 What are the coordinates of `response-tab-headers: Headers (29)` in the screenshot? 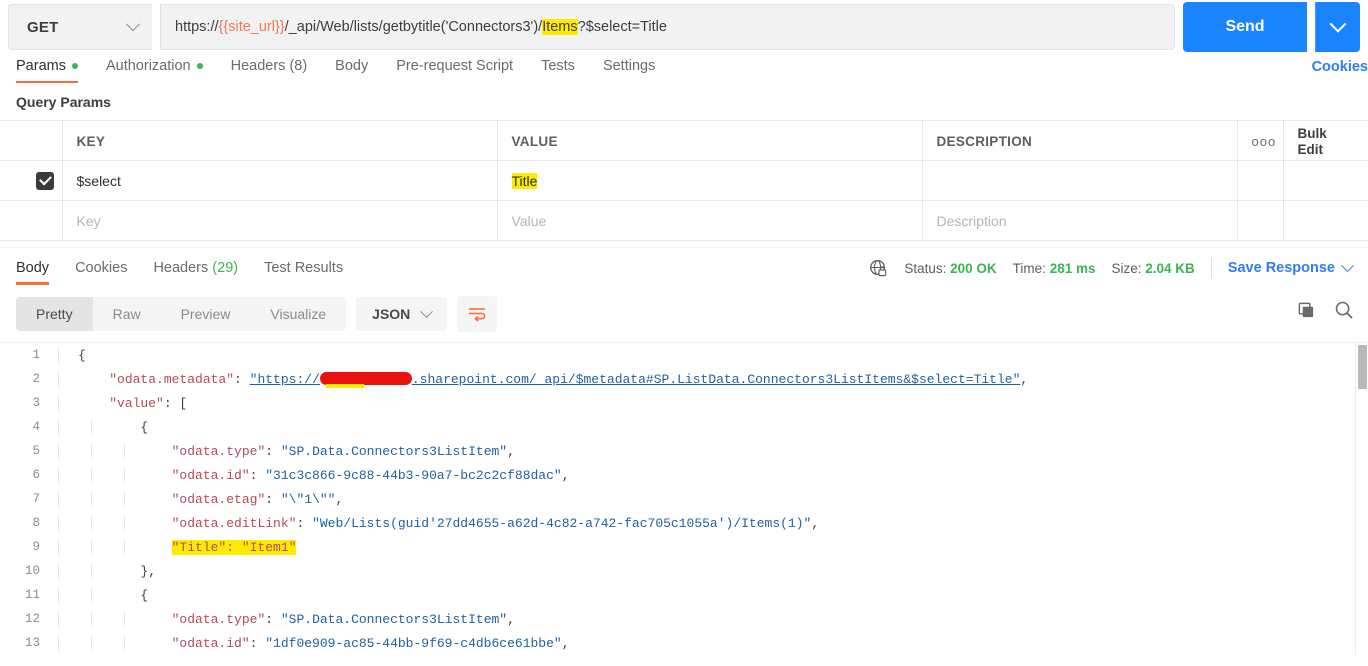 It's located at (195, 268).